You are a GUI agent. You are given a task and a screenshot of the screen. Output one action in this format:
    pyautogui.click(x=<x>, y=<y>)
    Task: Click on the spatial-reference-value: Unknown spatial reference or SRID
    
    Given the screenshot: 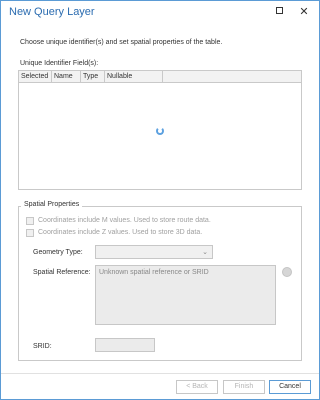 What is the action you would take?
    pyautogui.click(x=154, y=272)
    